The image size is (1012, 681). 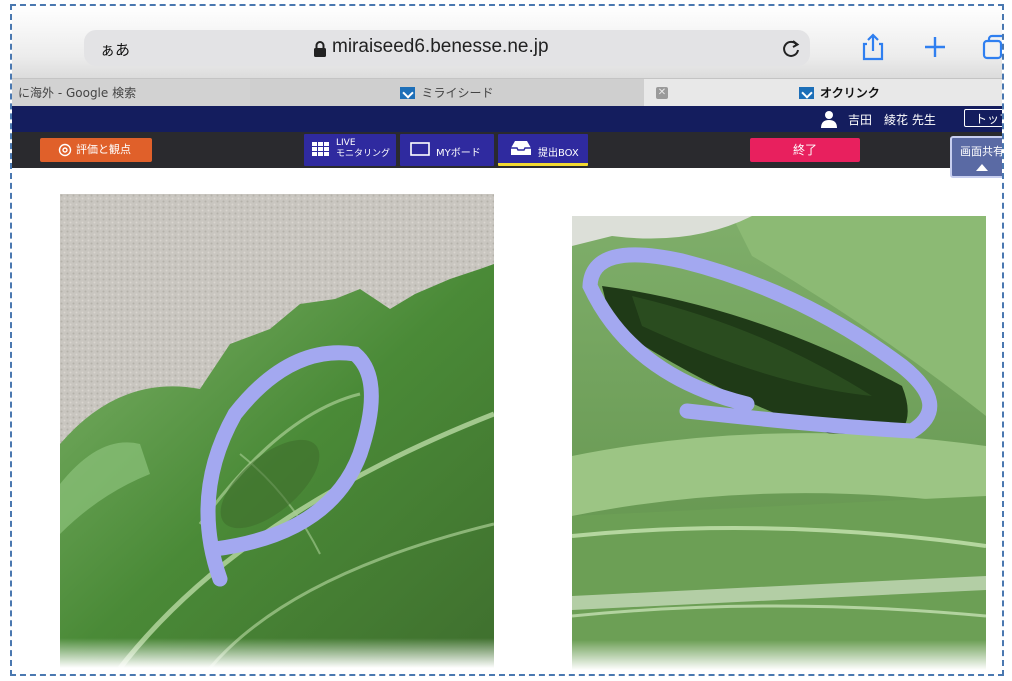 I want to click on inbox-icon, so click(x=521, y=148).